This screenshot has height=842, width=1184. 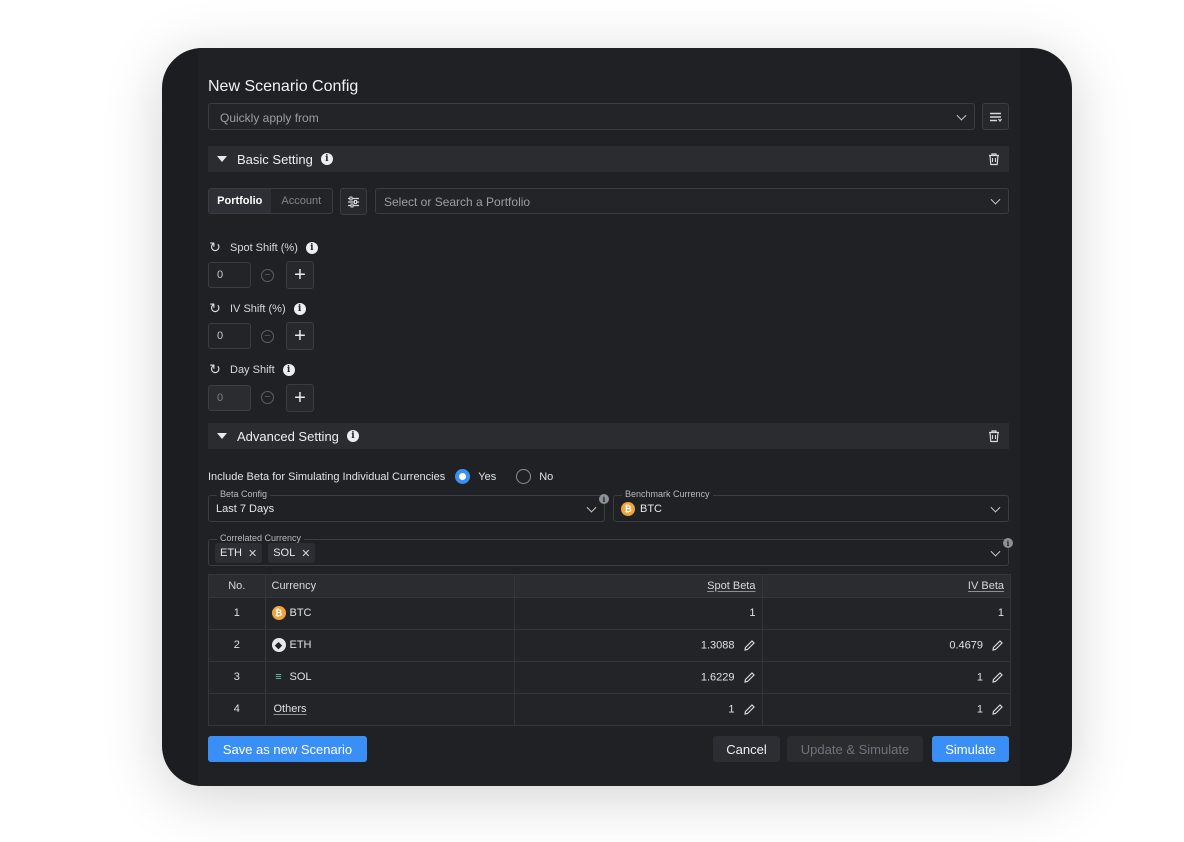 I want to click on chip-label: ETH, so click(x=231, y=553).